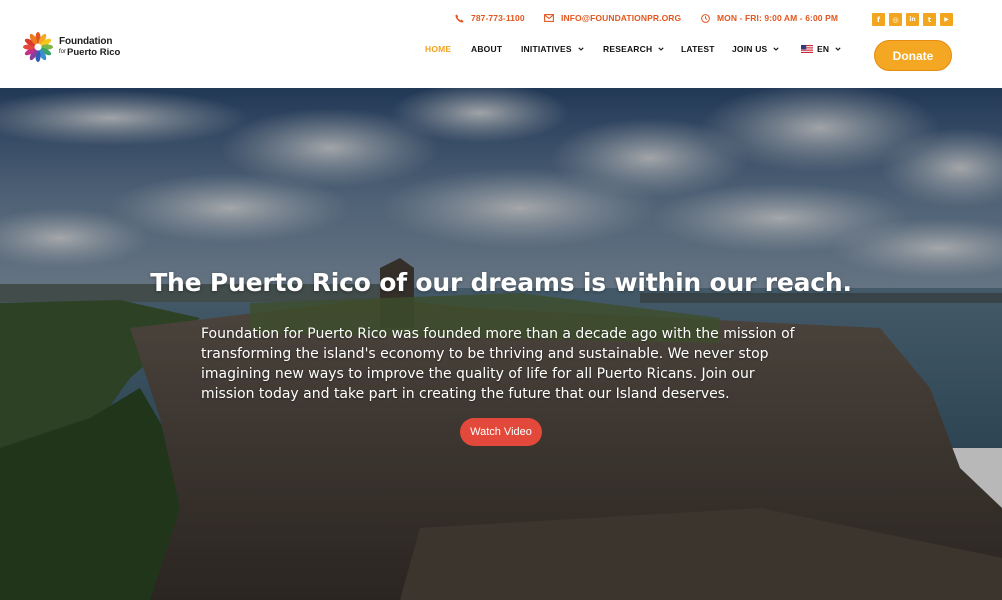  What do you see at coordinates (549, 18) in the screenshot?
I see `envelope-icon` at bounding box center [549, 18].